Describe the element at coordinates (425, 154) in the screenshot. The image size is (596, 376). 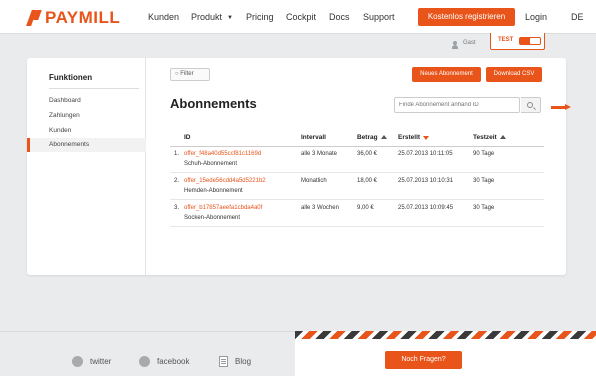
I see `created-date: 25.07.2013 10:11:05` at that location.